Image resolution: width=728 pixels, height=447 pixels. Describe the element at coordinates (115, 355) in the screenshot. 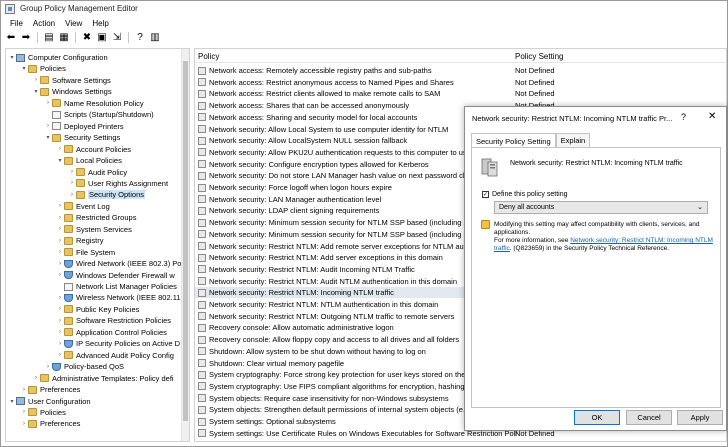

I see `tree-node: › Advanced Audit Policy Config` at that location.